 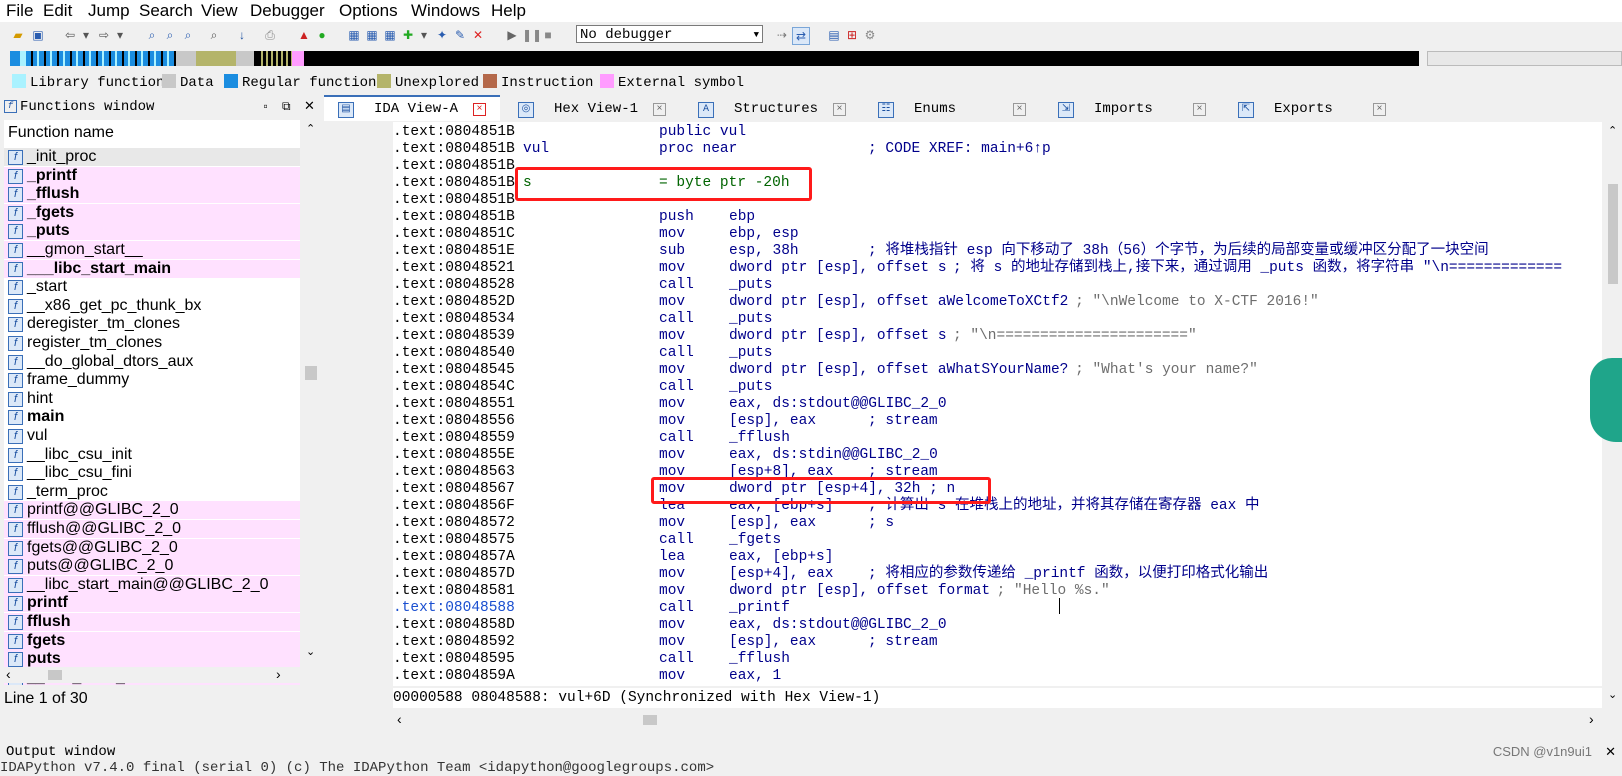 What do you see at coordinates (152, 287) in the screenshot?
I see `function-list-item: f _start` at bounding box center [152, 287].